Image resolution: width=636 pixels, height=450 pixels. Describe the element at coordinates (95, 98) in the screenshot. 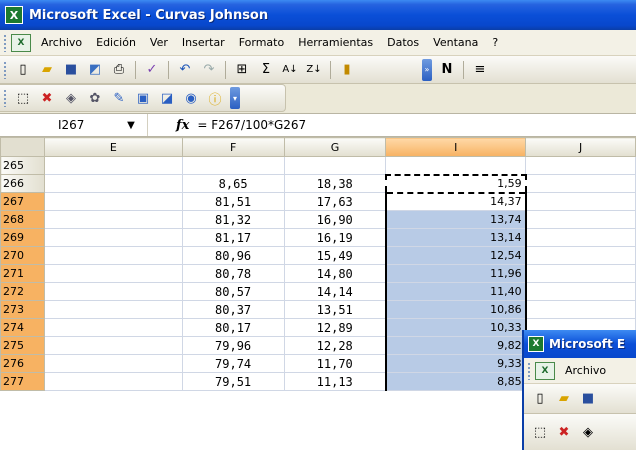

I see `diagram-icon: ✿` at that location.